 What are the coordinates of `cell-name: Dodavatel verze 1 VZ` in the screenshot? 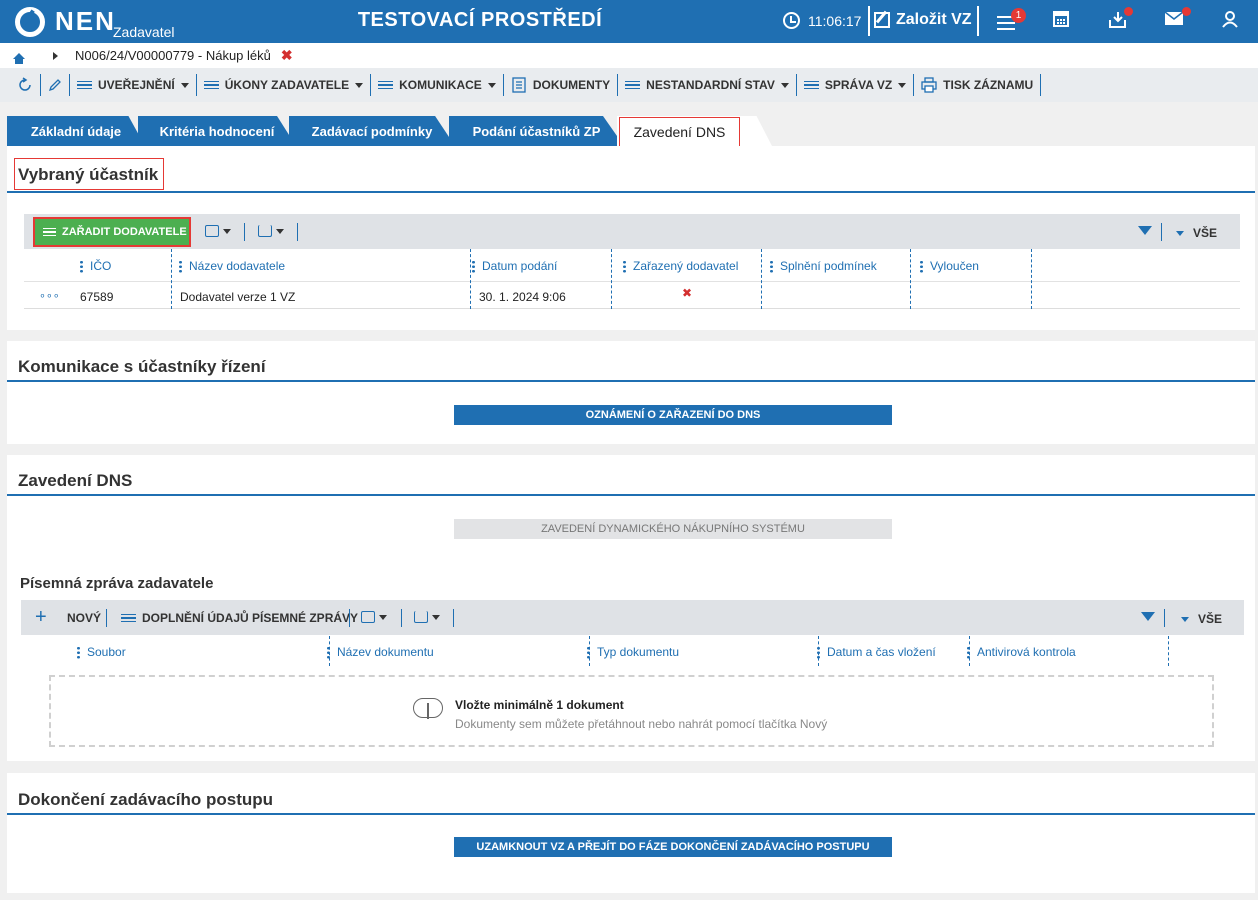 It's located at (238, 297).